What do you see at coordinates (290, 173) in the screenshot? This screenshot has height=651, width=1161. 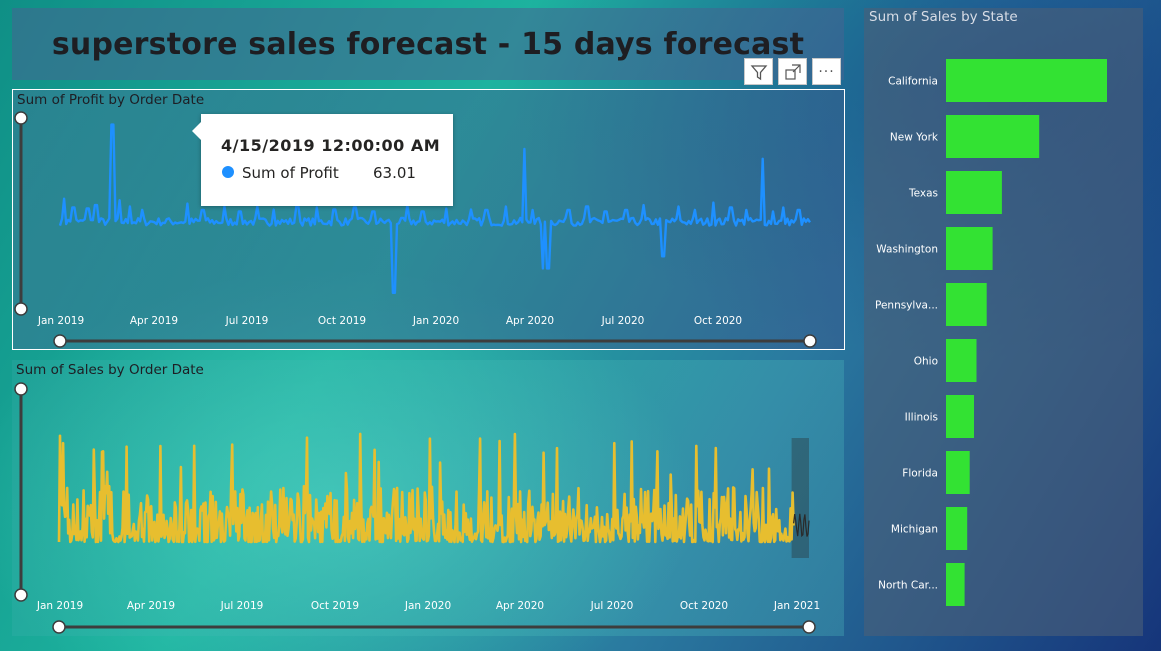 I see `tooltip-series-name: Sum of Profit` at bounding box center [290, 173].